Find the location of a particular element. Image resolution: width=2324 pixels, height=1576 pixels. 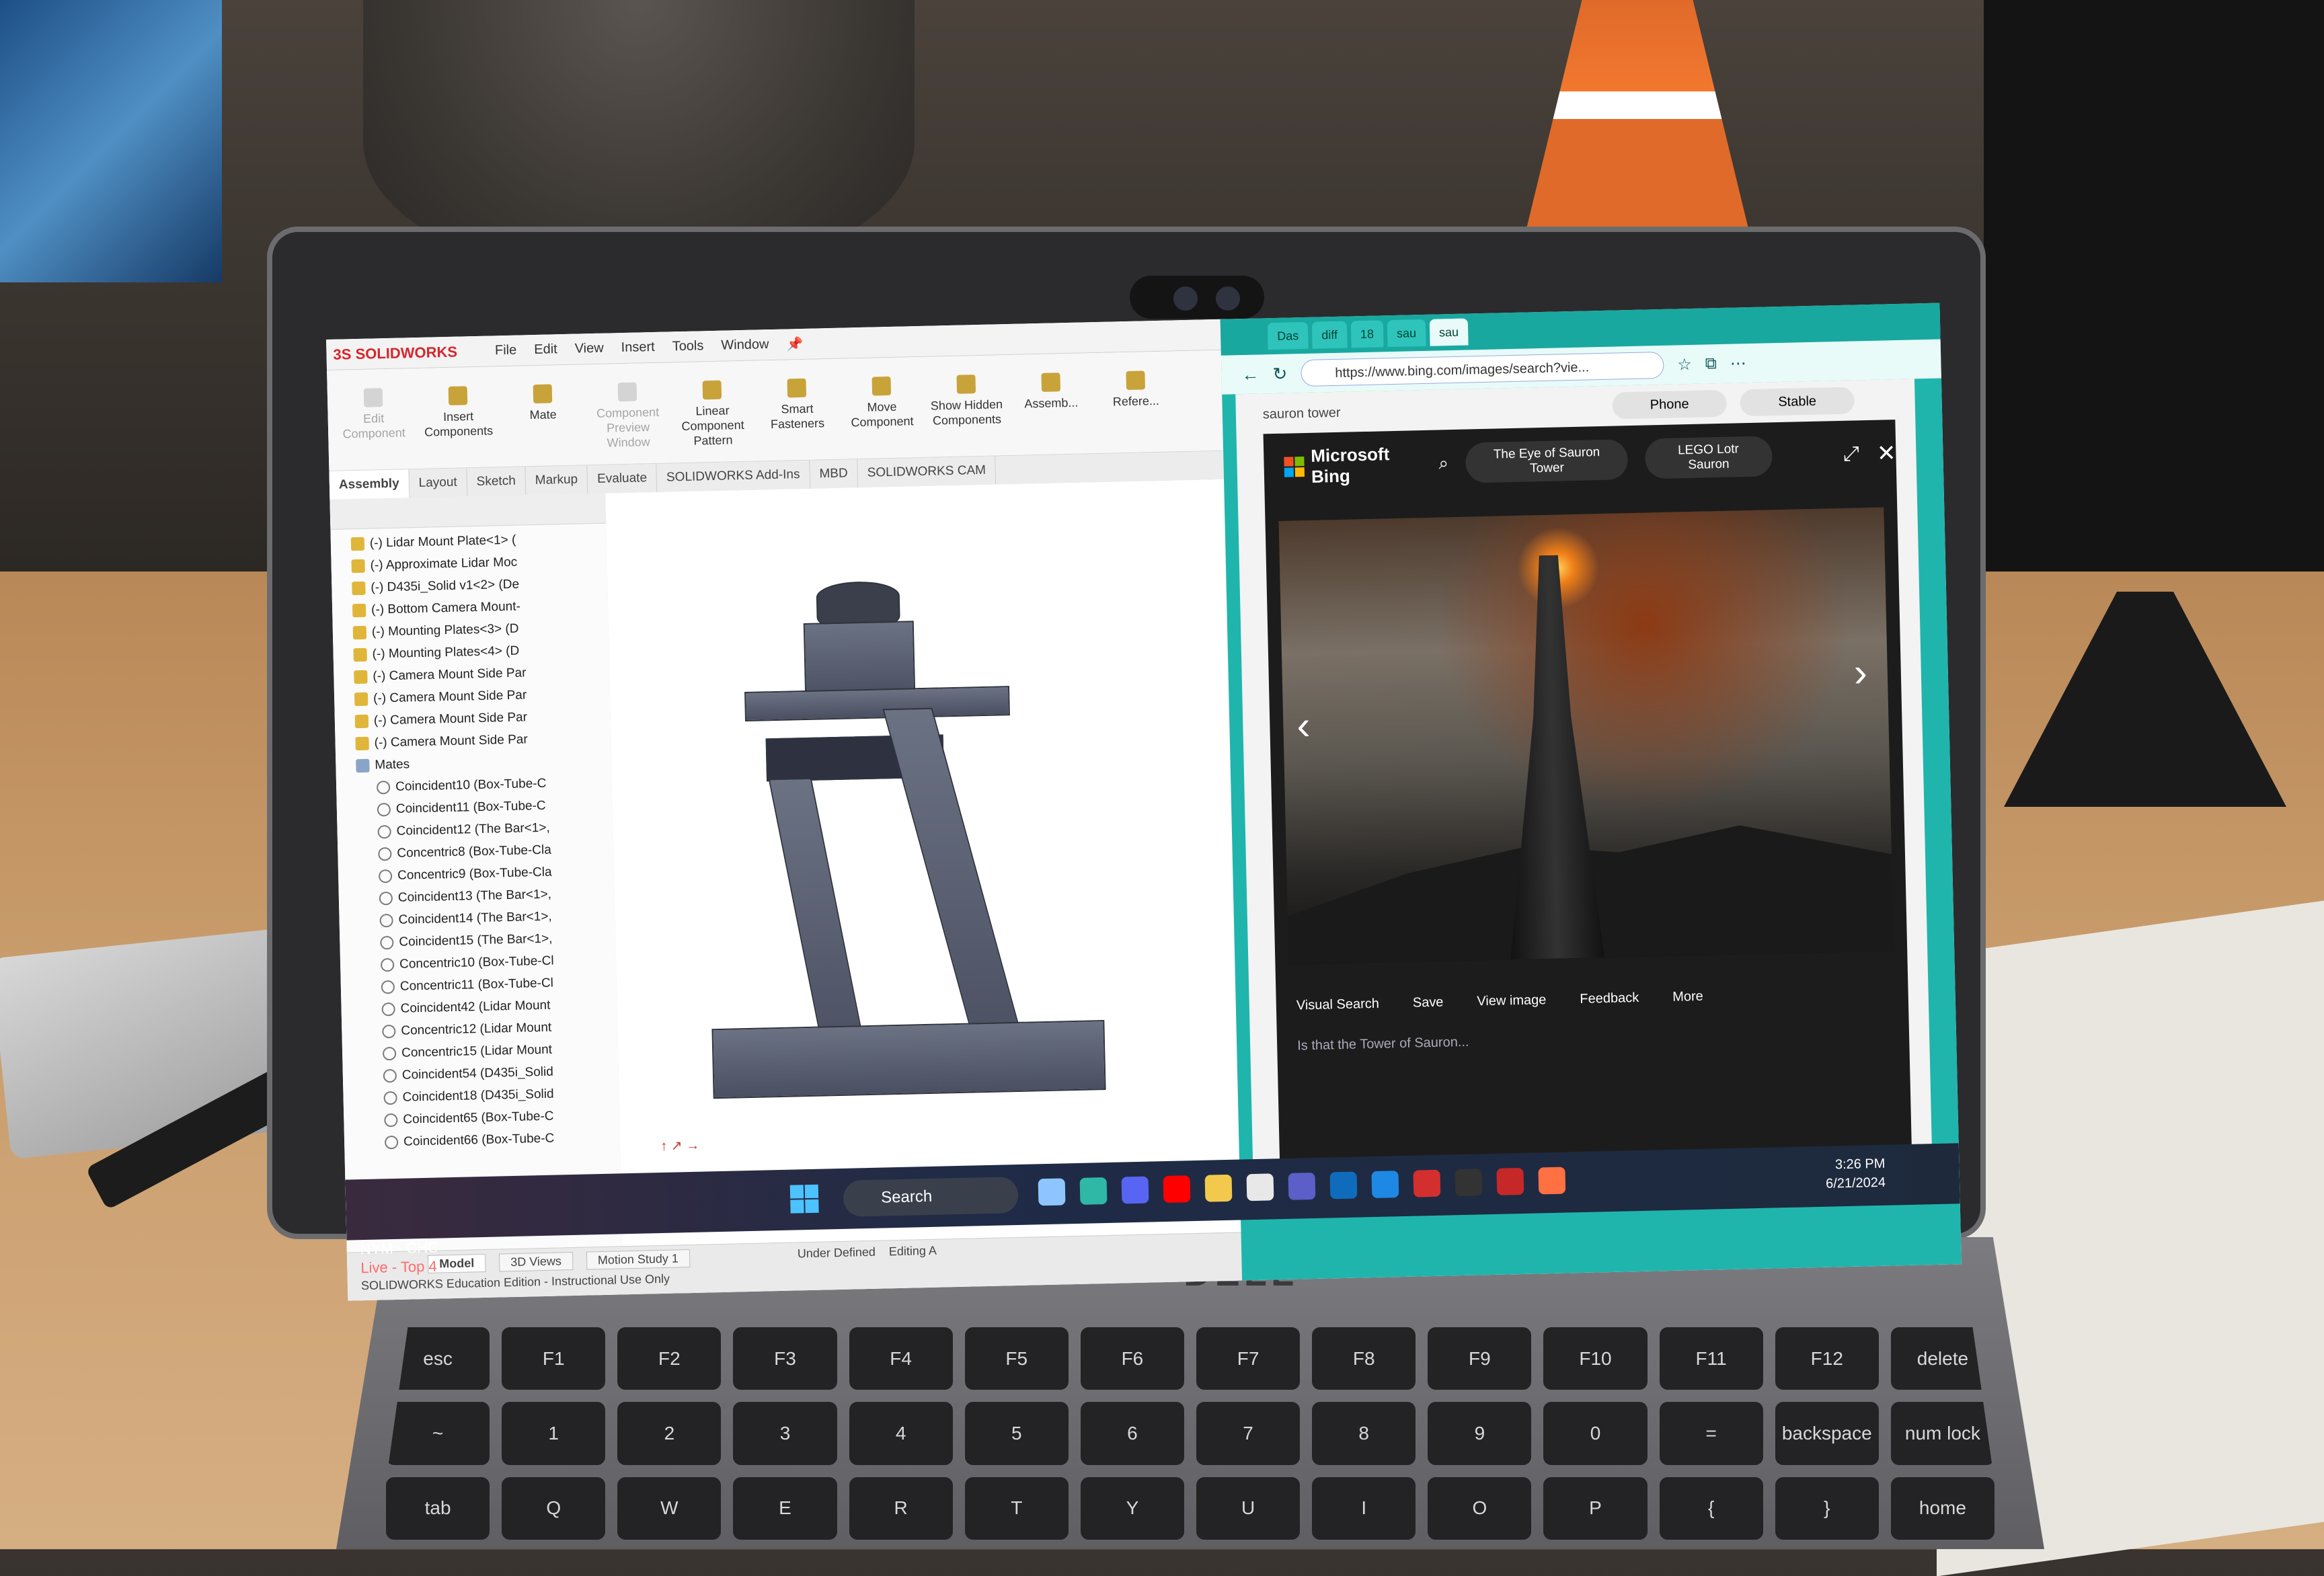

chevron-left-icon: ‹ is located at coordinates (1303, 725).